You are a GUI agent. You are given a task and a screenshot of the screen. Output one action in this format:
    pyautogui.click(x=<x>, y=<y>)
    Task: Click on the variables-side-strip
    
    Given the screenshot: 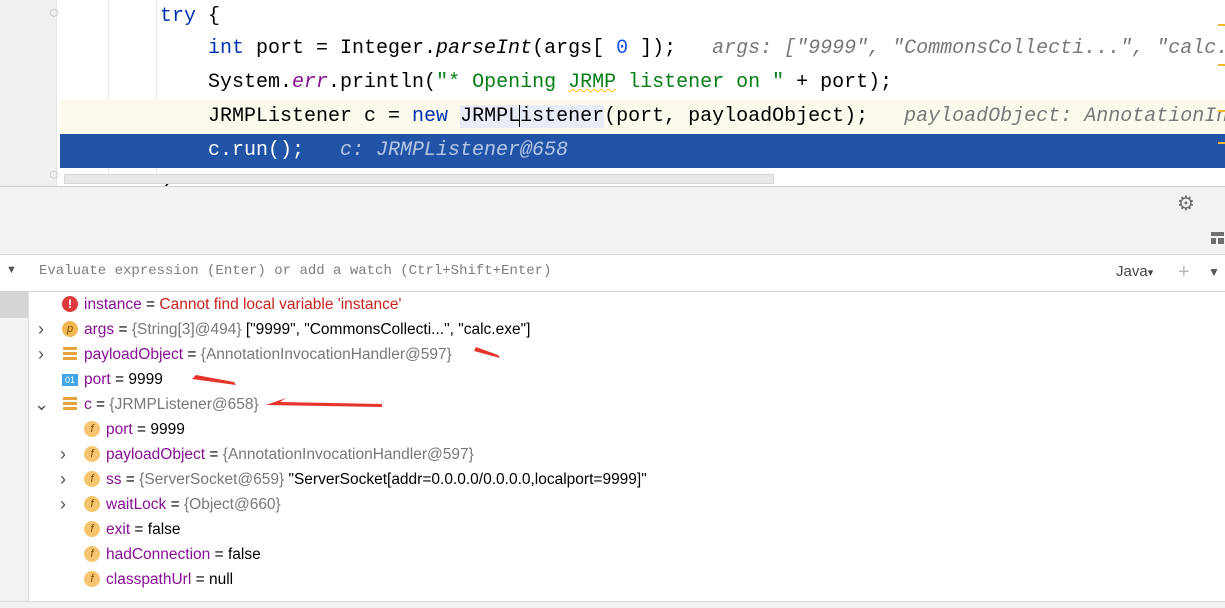 What is the action you would take?
    pyautogui.click(x=14, y=446)
    